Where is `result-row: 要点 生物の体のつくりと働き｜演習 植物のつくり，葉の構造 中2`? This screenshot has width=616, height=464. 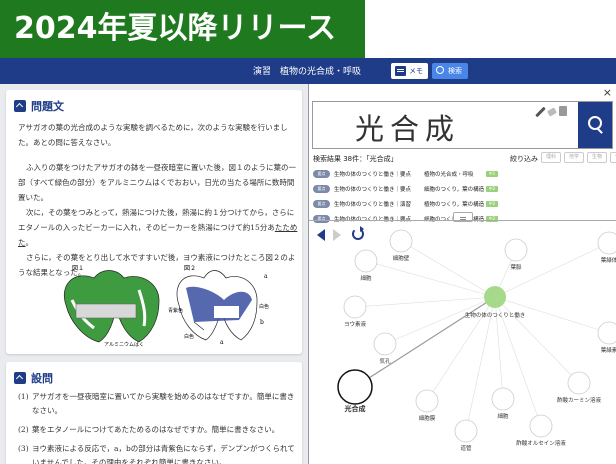
result-row: 要点 生物の体のつくりと働き｜演習 植物のつくり，葉の構造 中2 is located at coordinates (461, 203).